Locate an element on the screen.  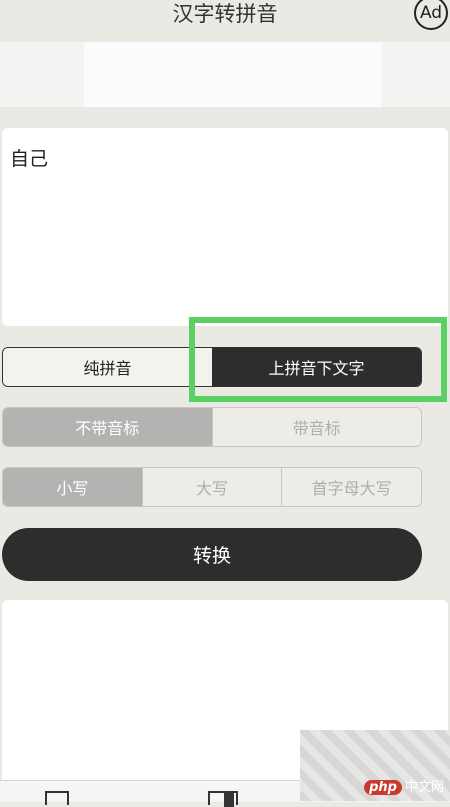
case-segmented-control: 小写 大写 首字母大写 is located at coordinates (212, 487).